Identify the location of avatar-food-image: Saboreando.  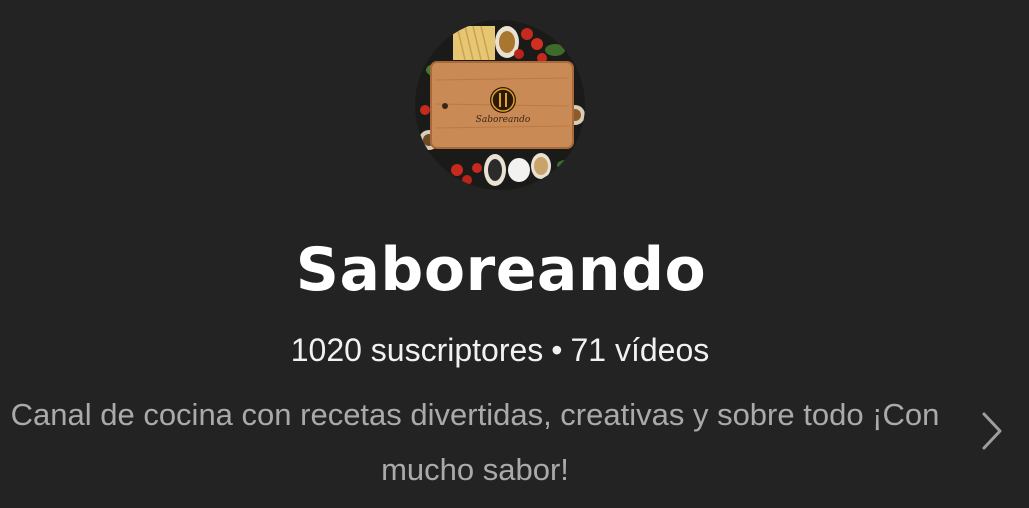
(500, 105).